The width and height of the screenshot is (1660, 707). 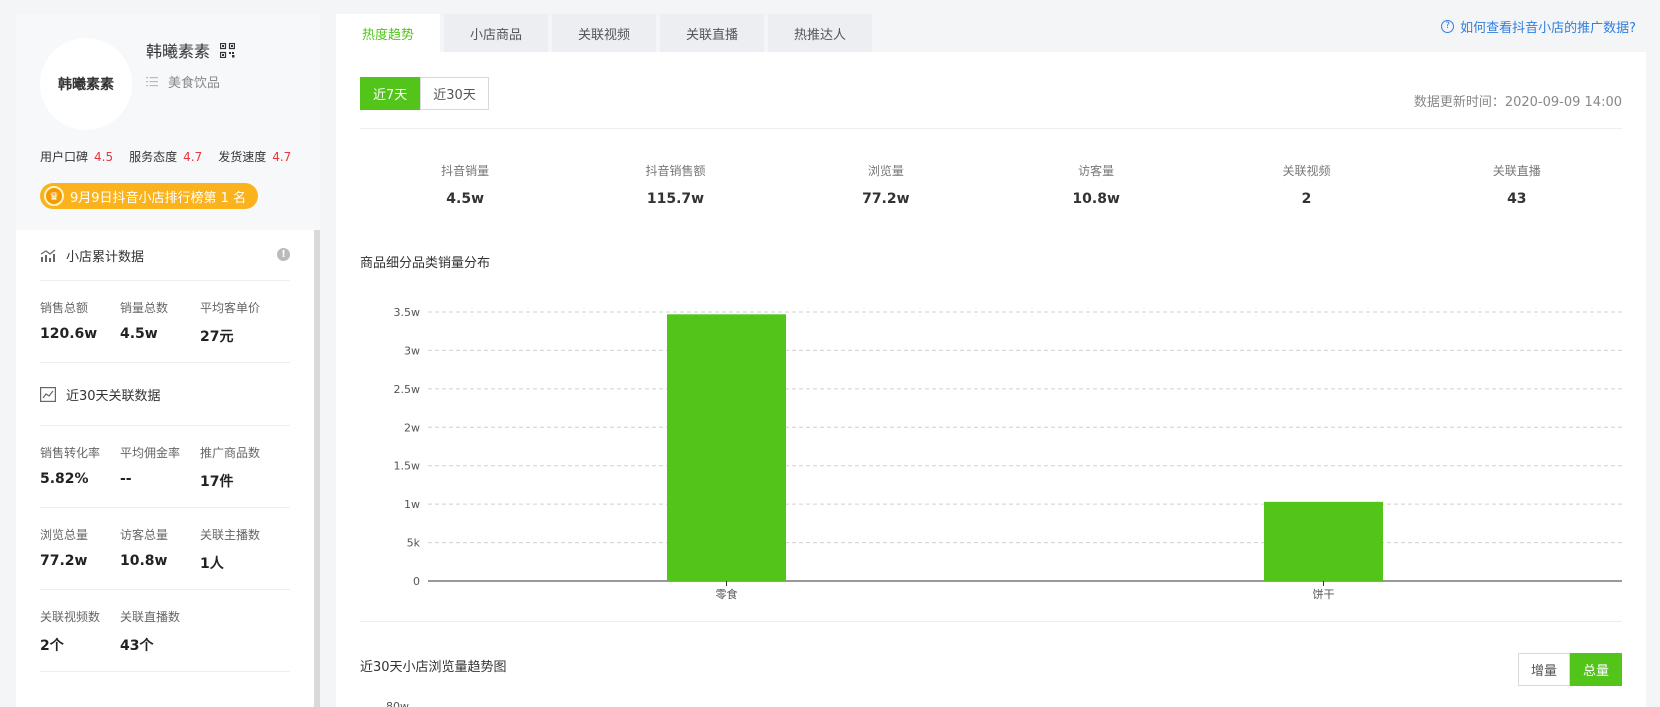 I want to click on avatar: 韩曦素素, so click(x=86, y=84).